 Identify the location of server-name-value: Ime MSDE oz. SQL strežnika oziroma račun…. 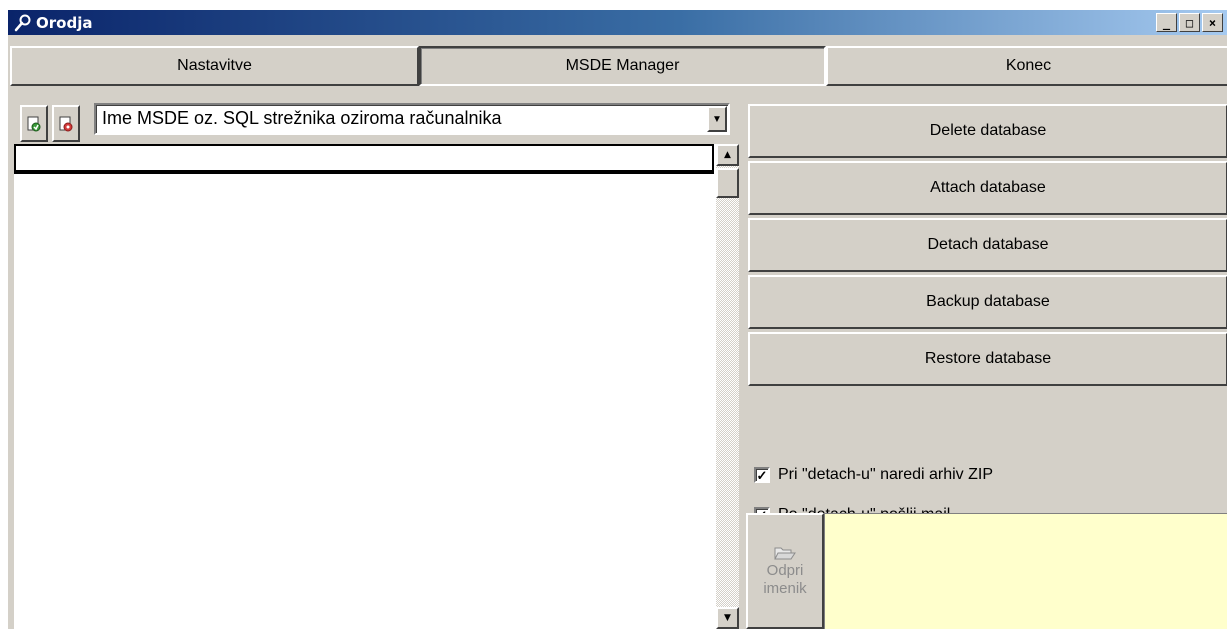
(302, 118).